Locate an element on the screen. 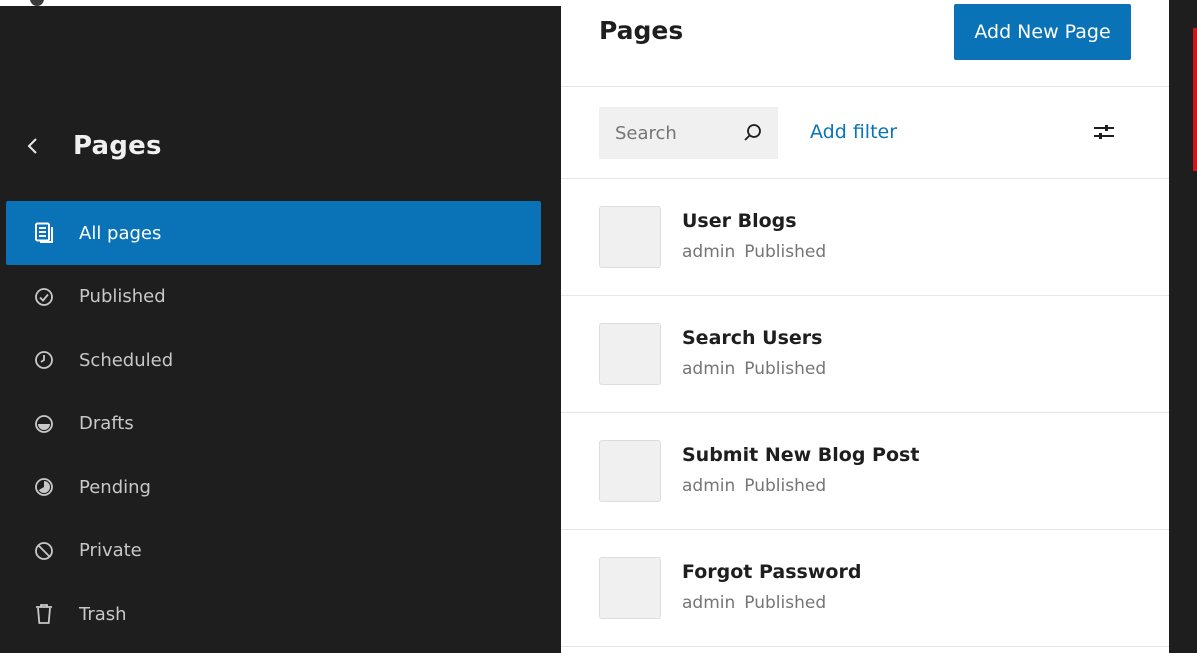 Image resolution: width=1197 pixels, height=653 pixels. sidebar-item-label: Published is located at coordinates (122, 297).